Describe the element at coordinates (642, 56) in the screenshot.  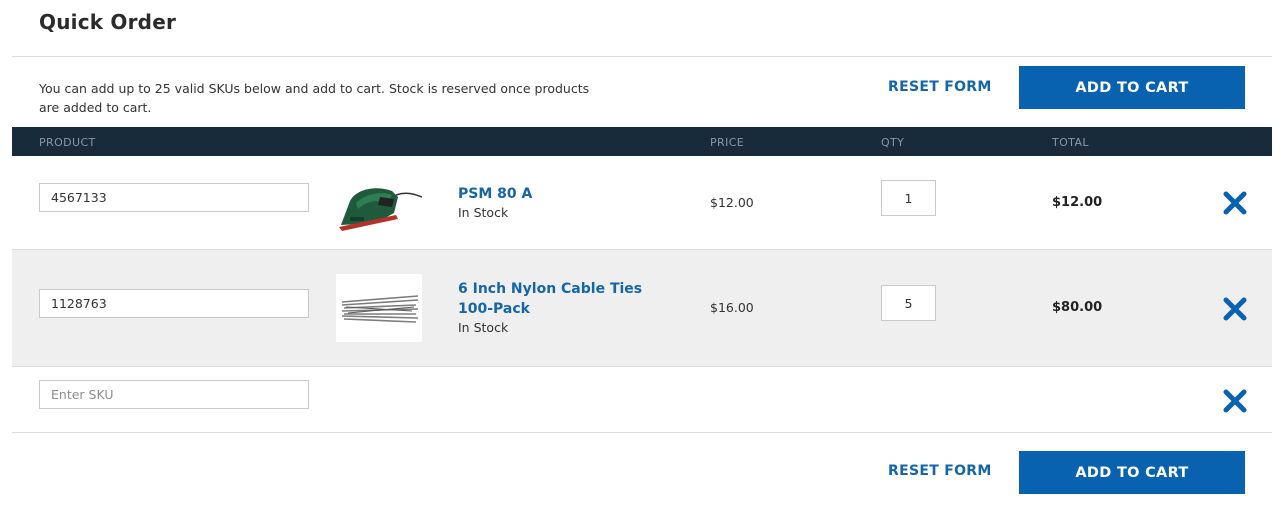
I see `title-divider` at that location.